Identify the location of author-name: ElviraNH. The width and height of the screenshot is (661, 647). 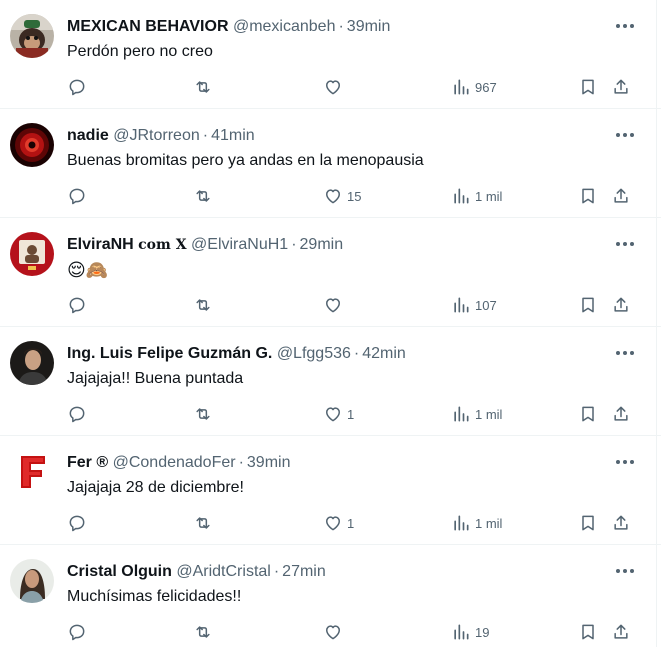
(100, 244).